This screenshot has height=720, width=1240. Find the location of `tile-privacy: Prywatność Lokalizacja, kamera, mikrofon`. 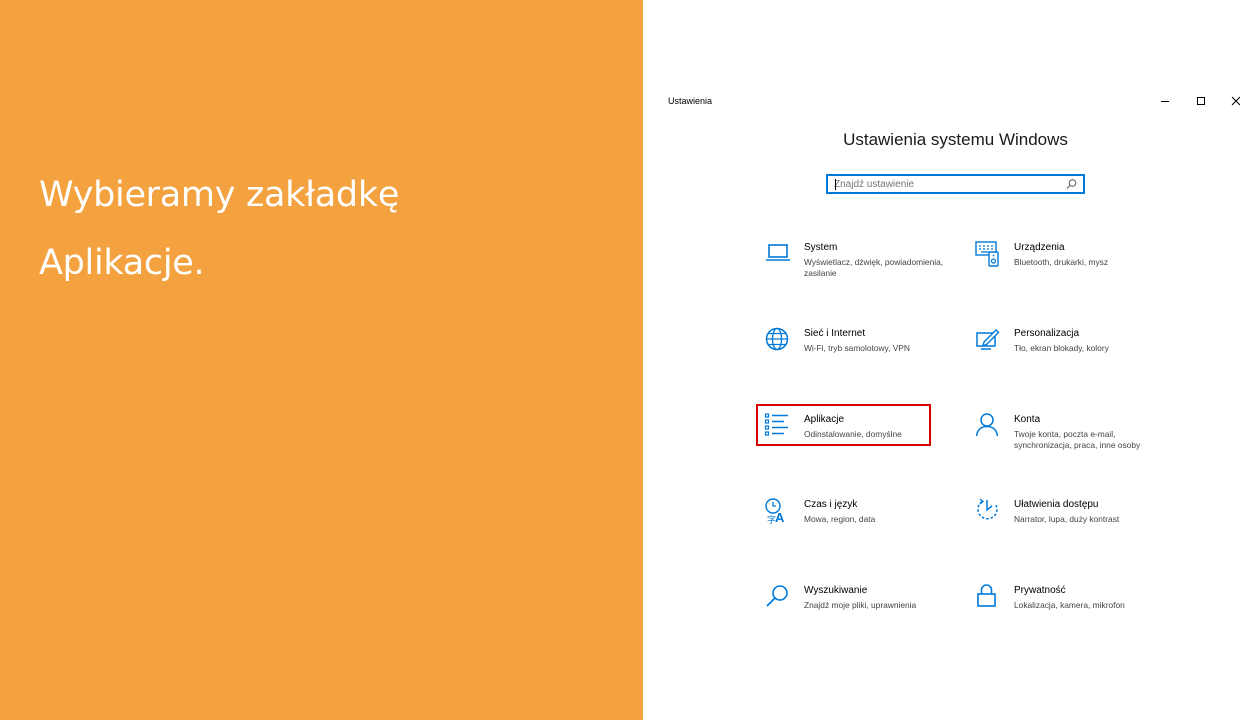

tile-privacy: Prywatność Lokalizacja, kamera, mikrofon is located at coordinates (1067, 611).